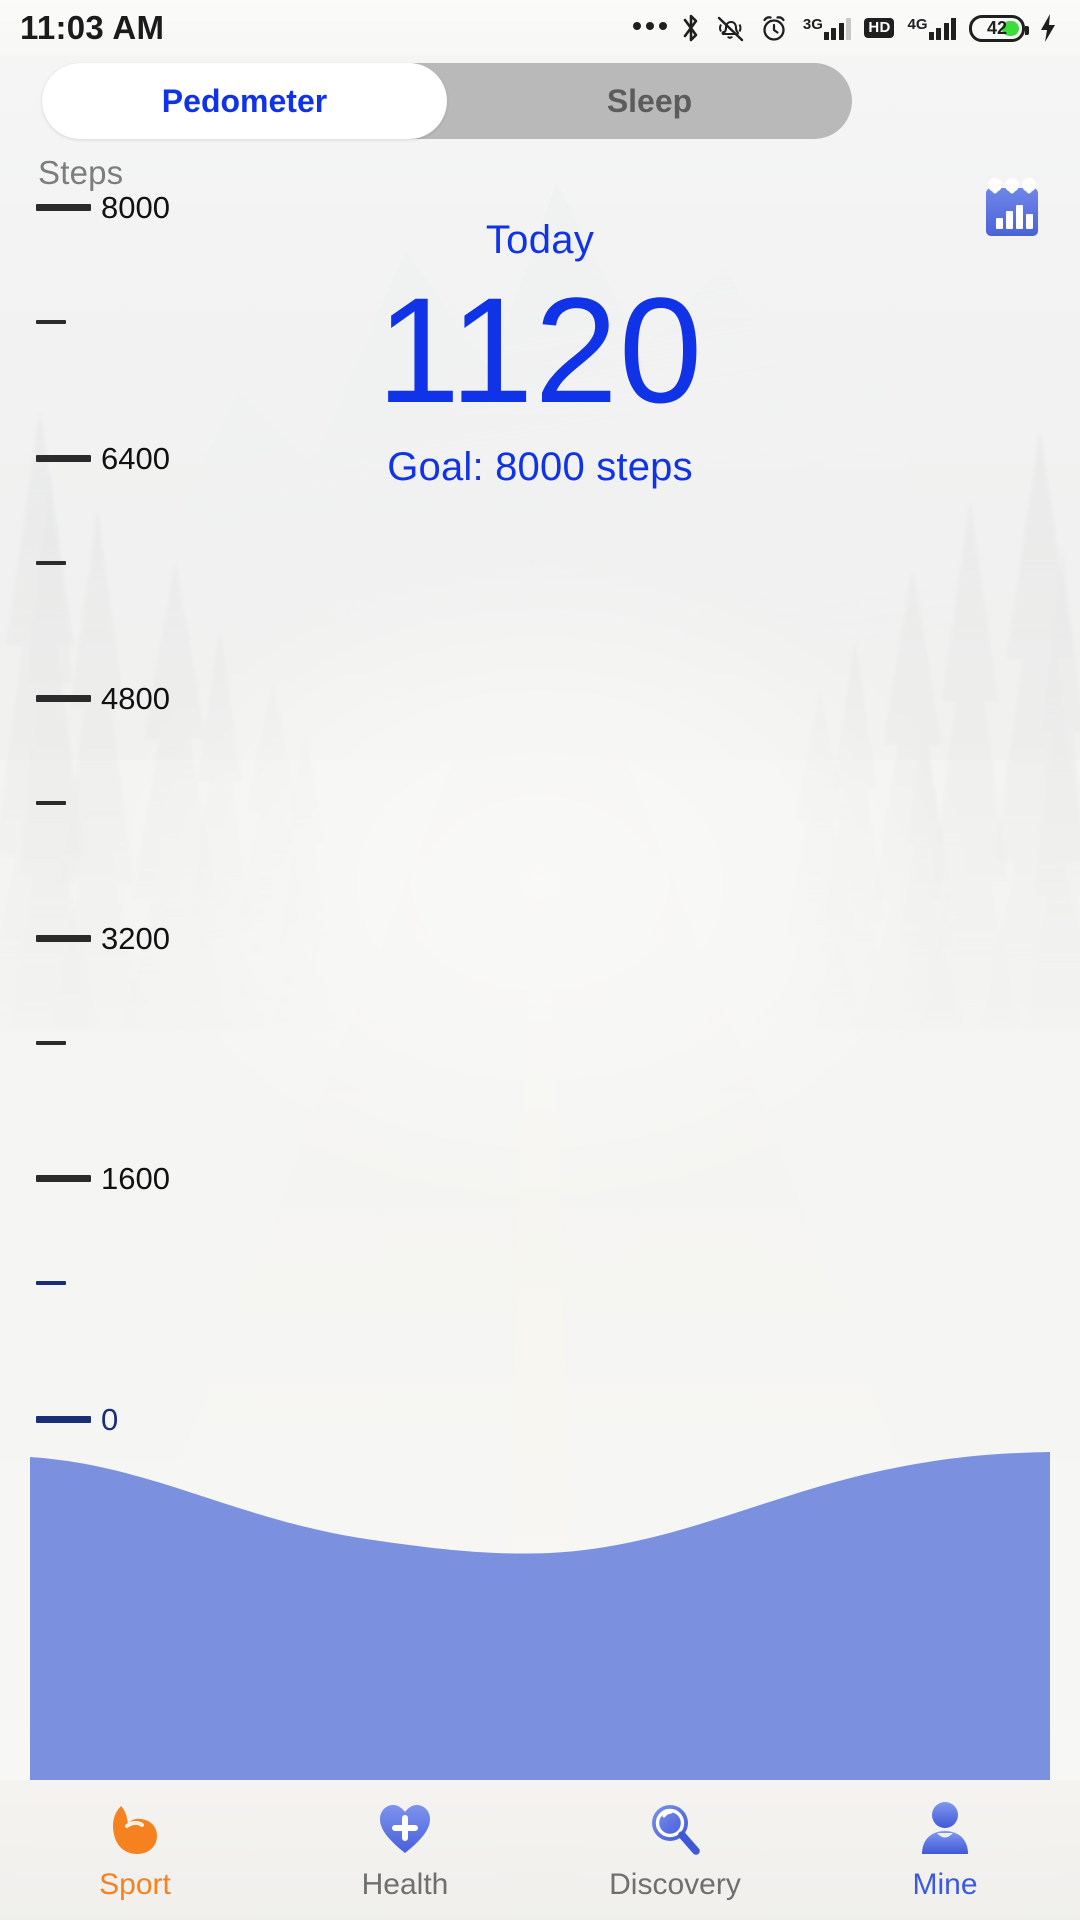  What do you see at coordinates (945, 1829) in the screenshot?
I see `person-icon` at bounding box center [945, 1829].